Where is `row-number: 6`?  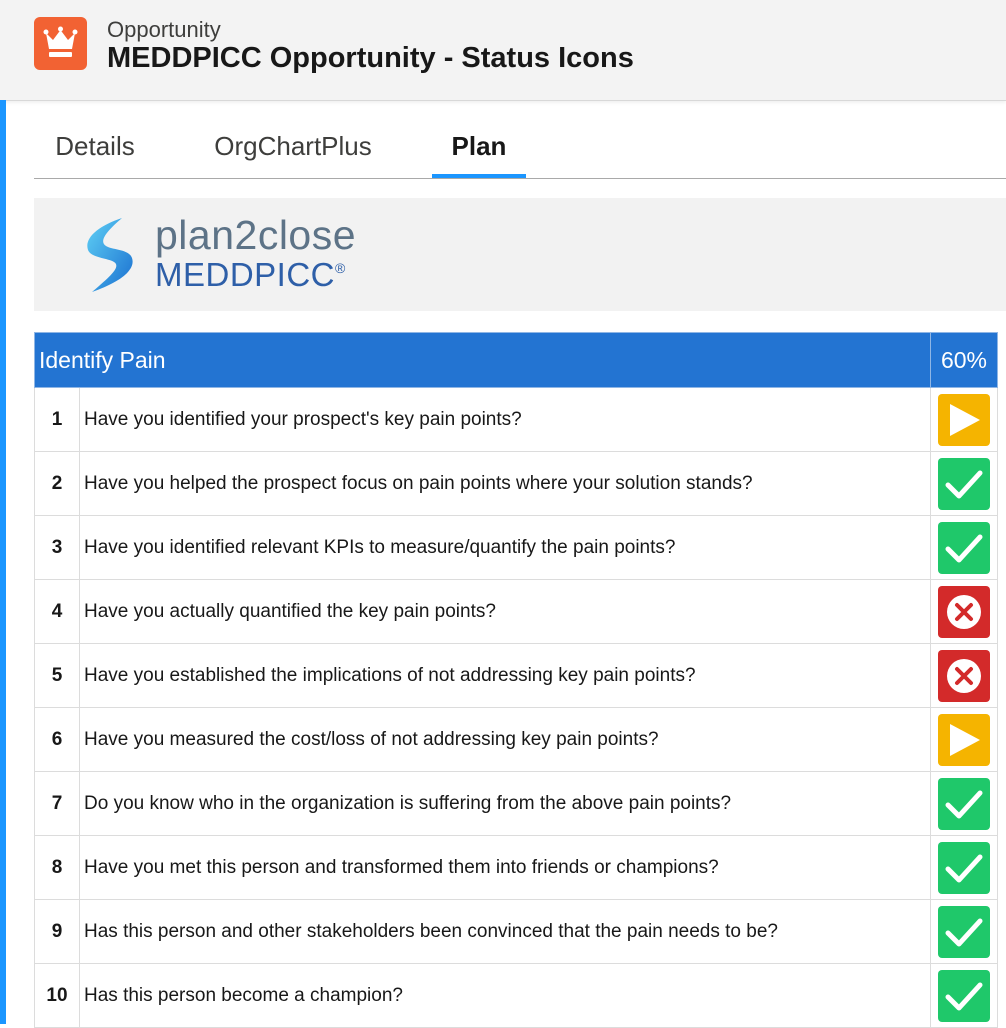
row-number: 6 is located at coordinates (57, 739).